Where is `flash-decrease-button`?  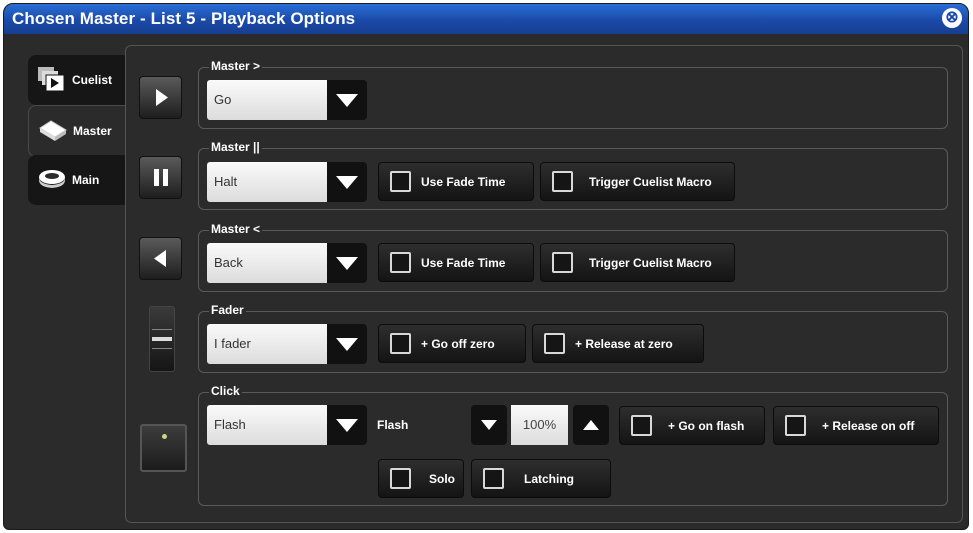 flash-decrease-button is located at coordinates (489, 425).